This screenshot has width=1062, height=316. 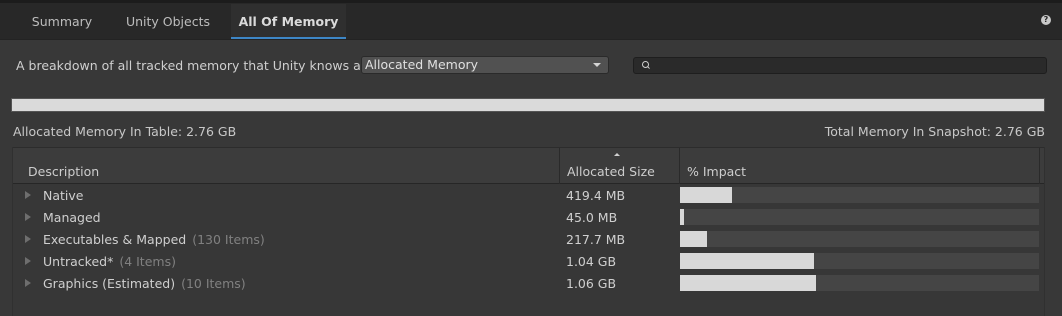 I want to click on table-row: Untracked* (4 Items) 1.04 GB, so click(x=528, y=261).